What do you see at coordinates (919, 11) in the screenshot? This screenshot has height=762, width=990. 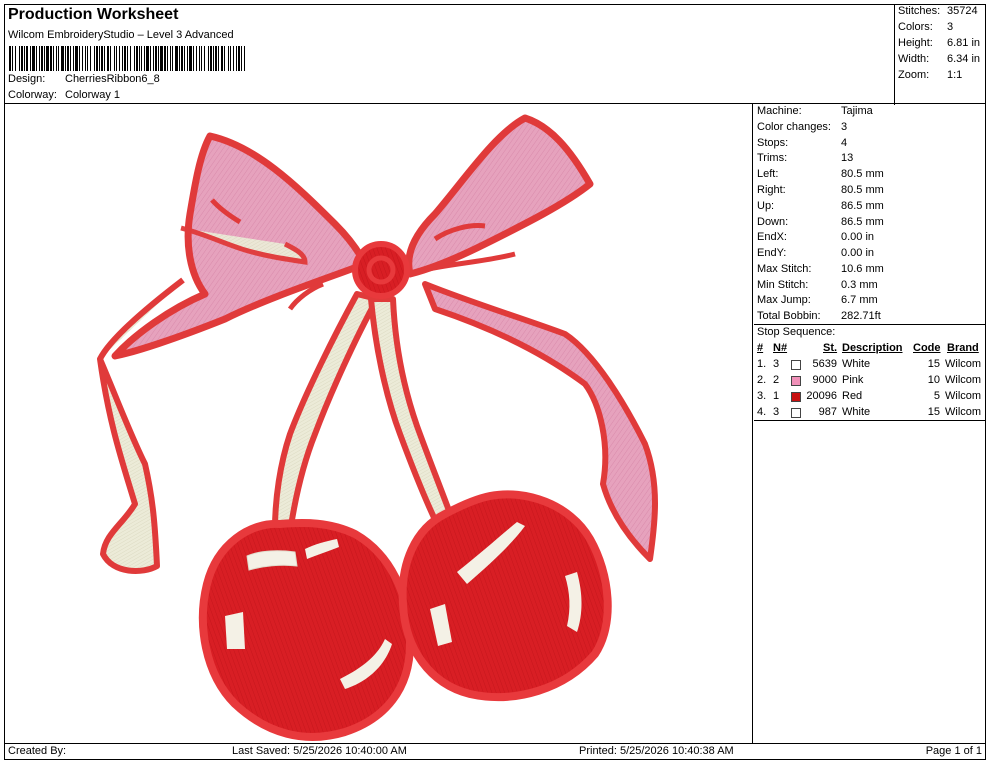 I see `stat-label: Stitches:` at bounding box center [919, 11].